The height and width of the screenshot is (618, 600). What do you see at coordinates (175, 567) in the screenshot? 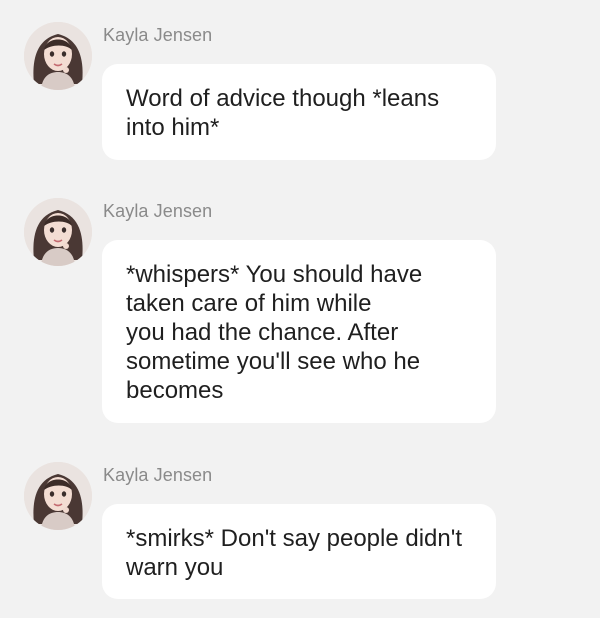
I see `message-text-line: warn you` at bounding box center [175, 567].